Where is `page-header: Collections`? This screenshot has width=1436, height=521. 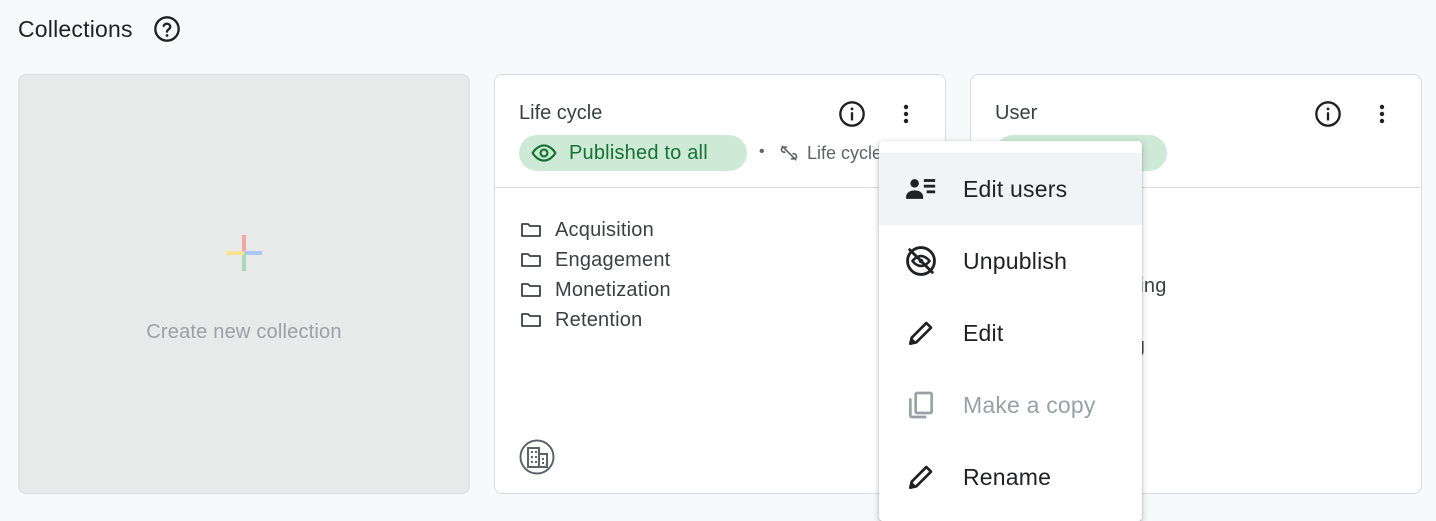 page-header: Collections is located at coordinates (99, 29).